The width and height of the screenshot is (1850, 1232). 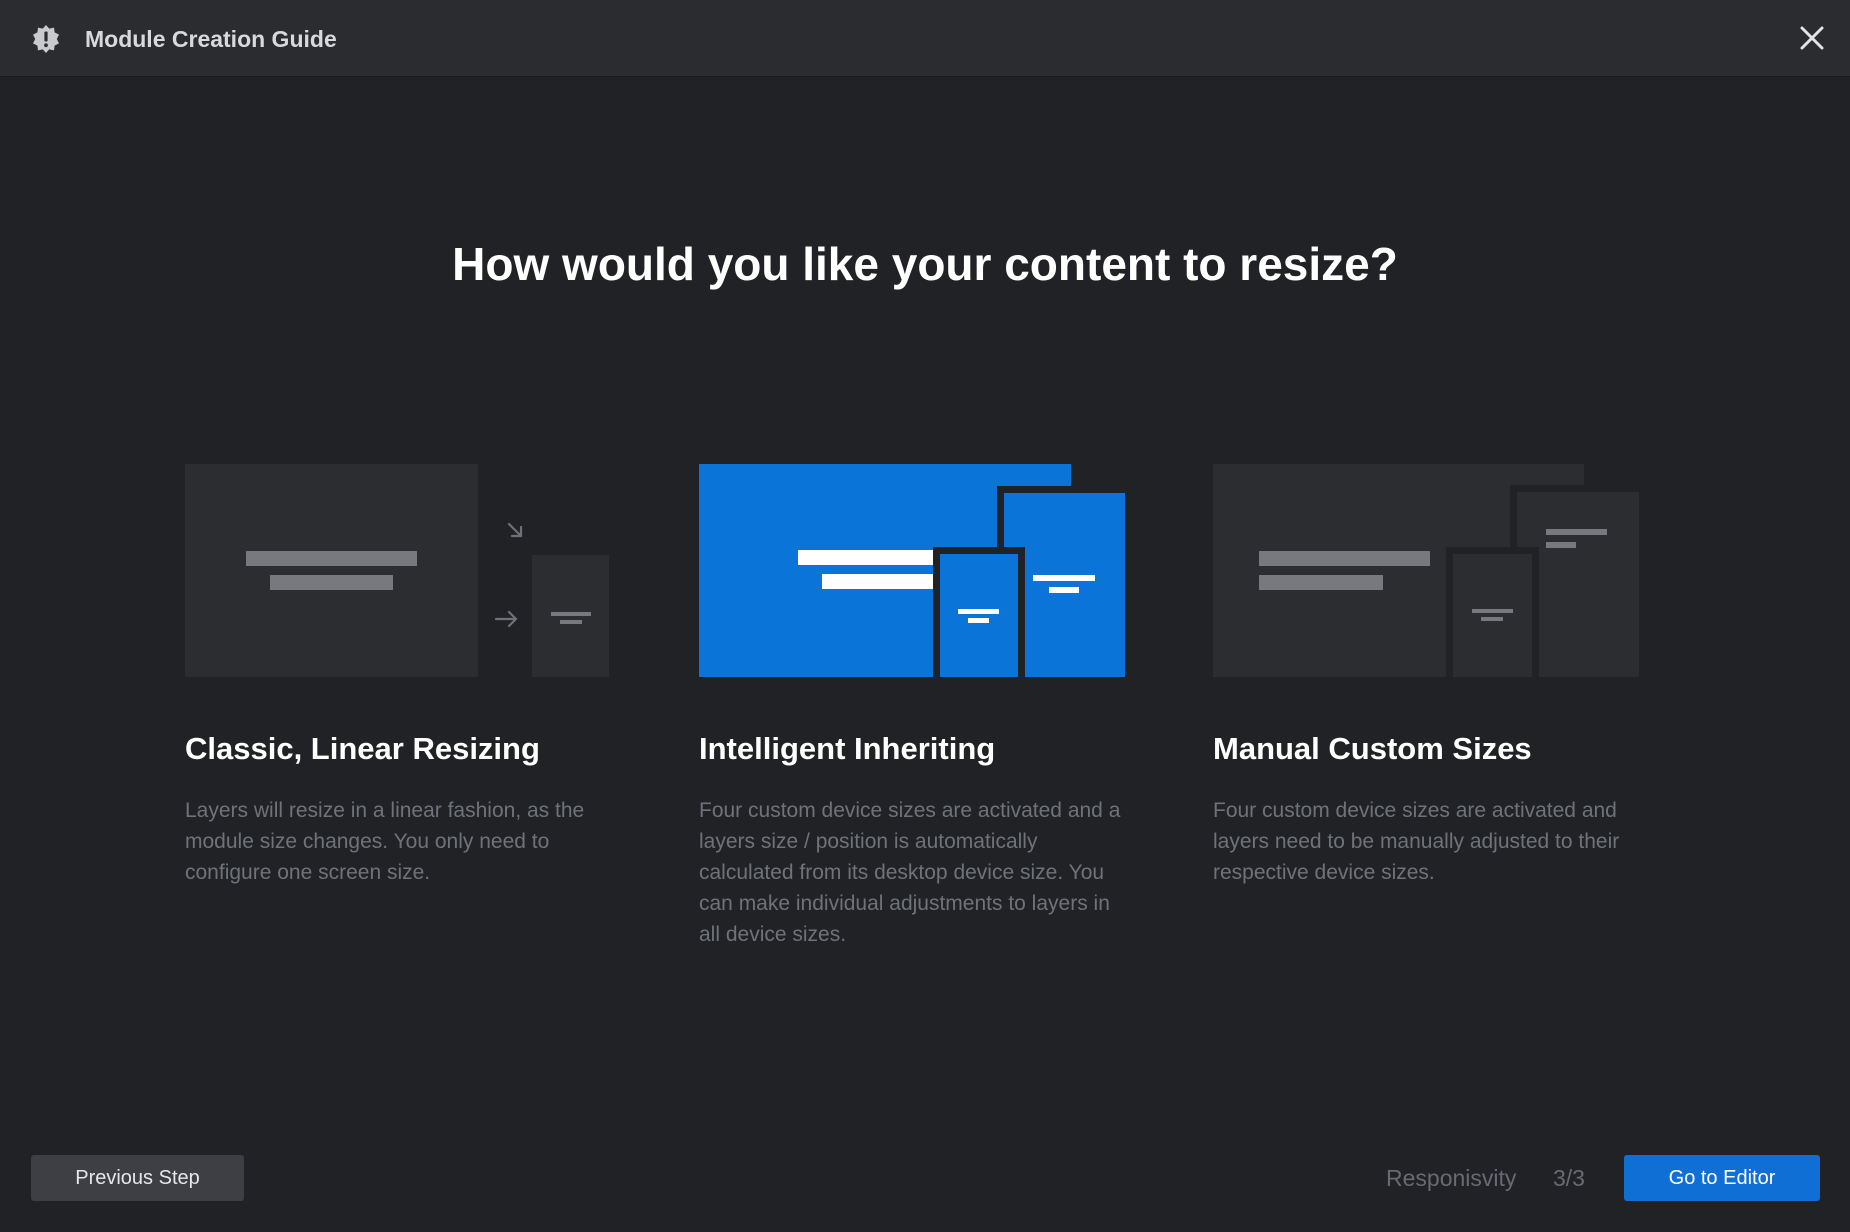 I want to click on classic-resizing-illustration, so click(x=397, y=570).